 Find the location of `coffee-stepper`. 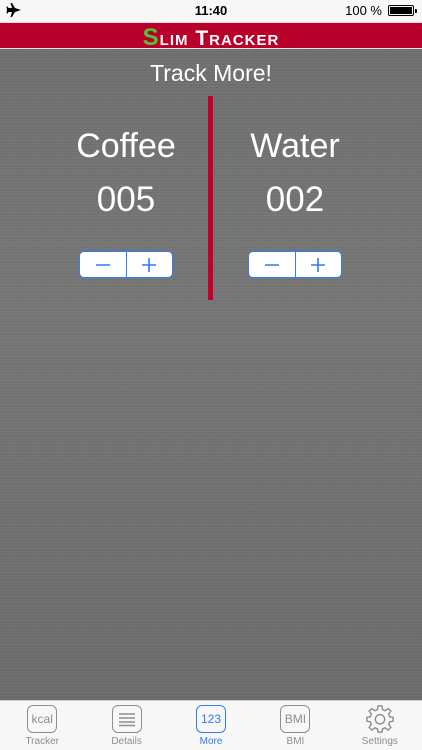

coffee-stepper is located at coordinates (126, 264).